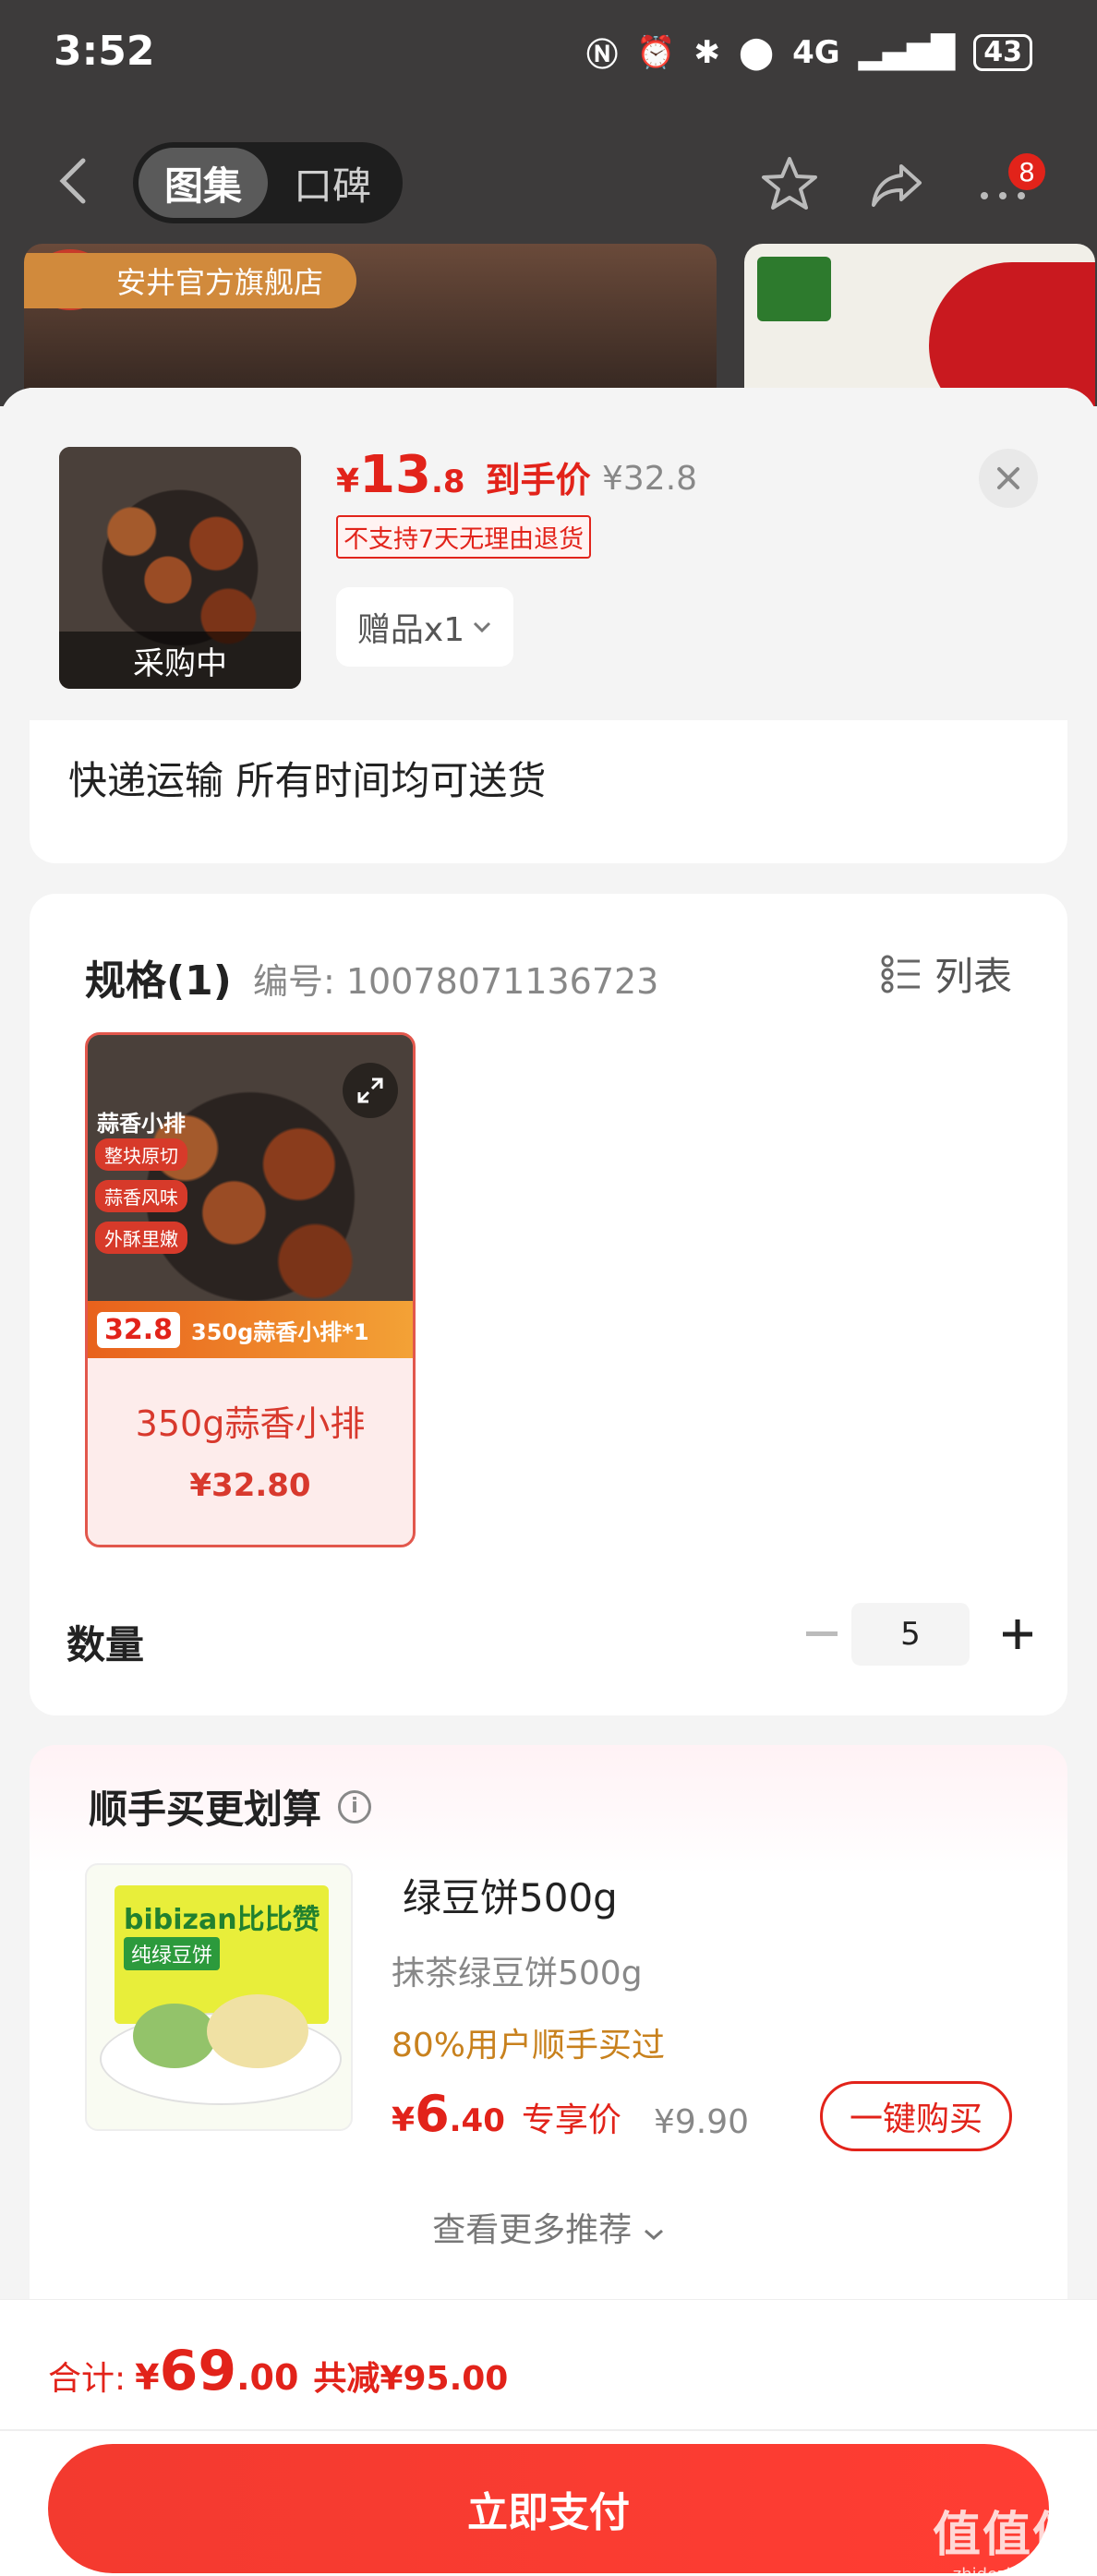  I want to click on more-recommend-label: 查看更多推荐, so click(532, 2230).